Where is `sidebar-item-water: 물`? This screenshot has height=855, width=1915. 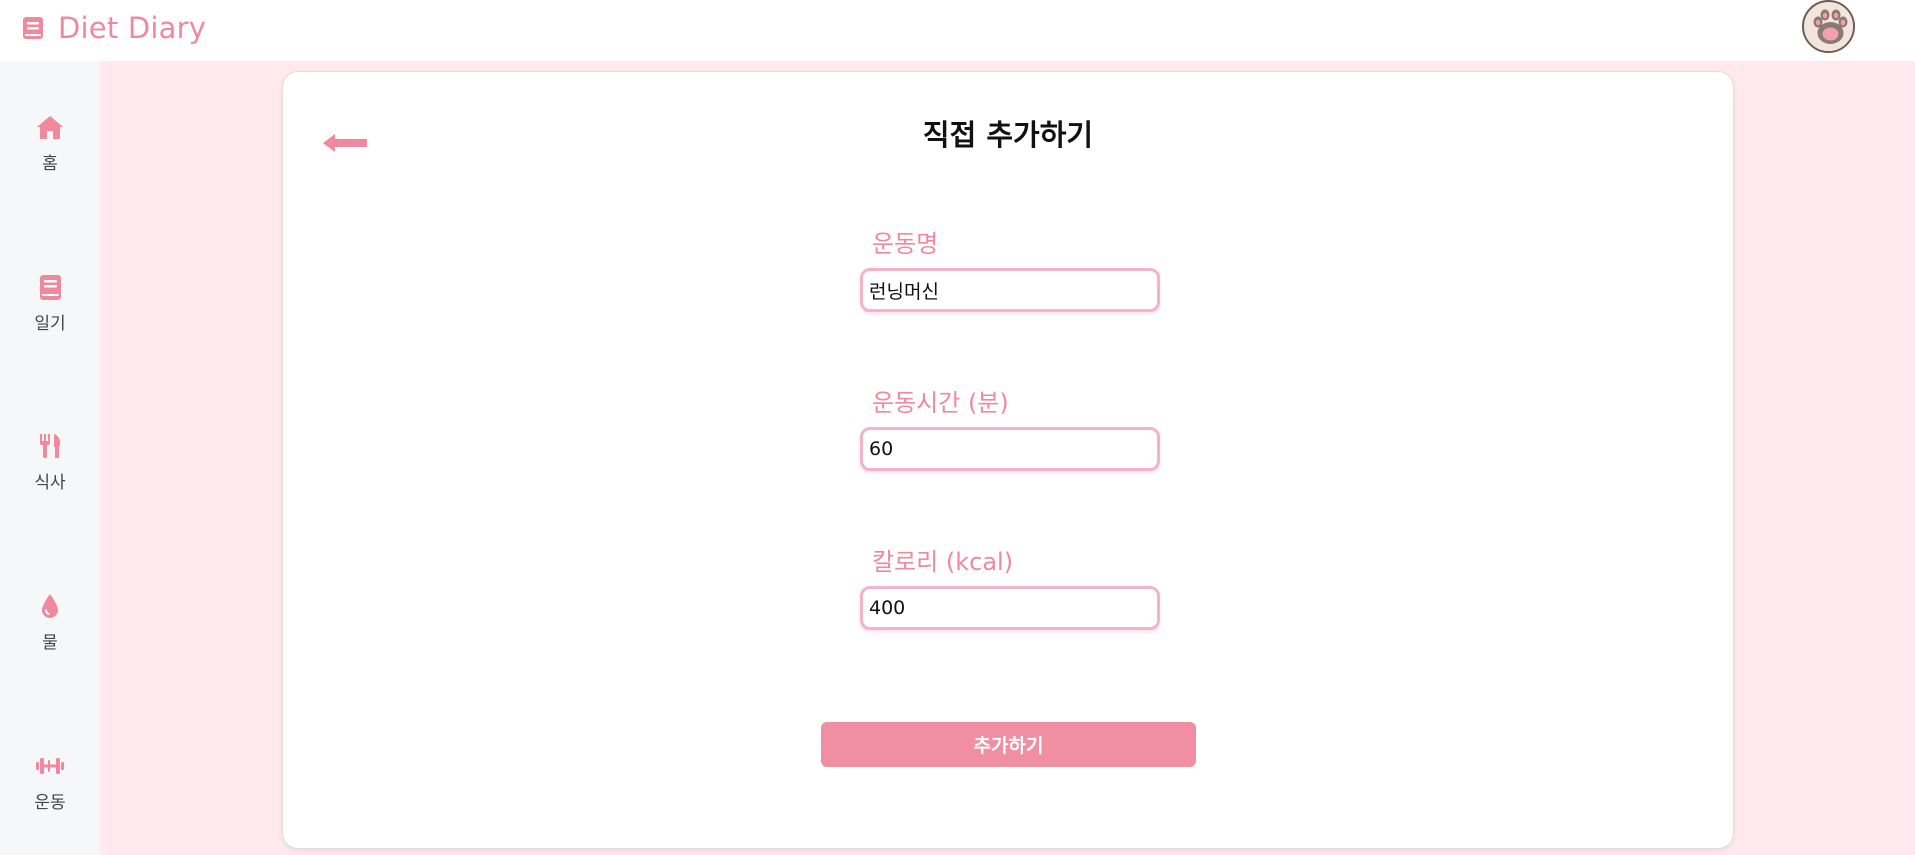 sidebar-item-water: 물 is located at coordinates (50, 631).